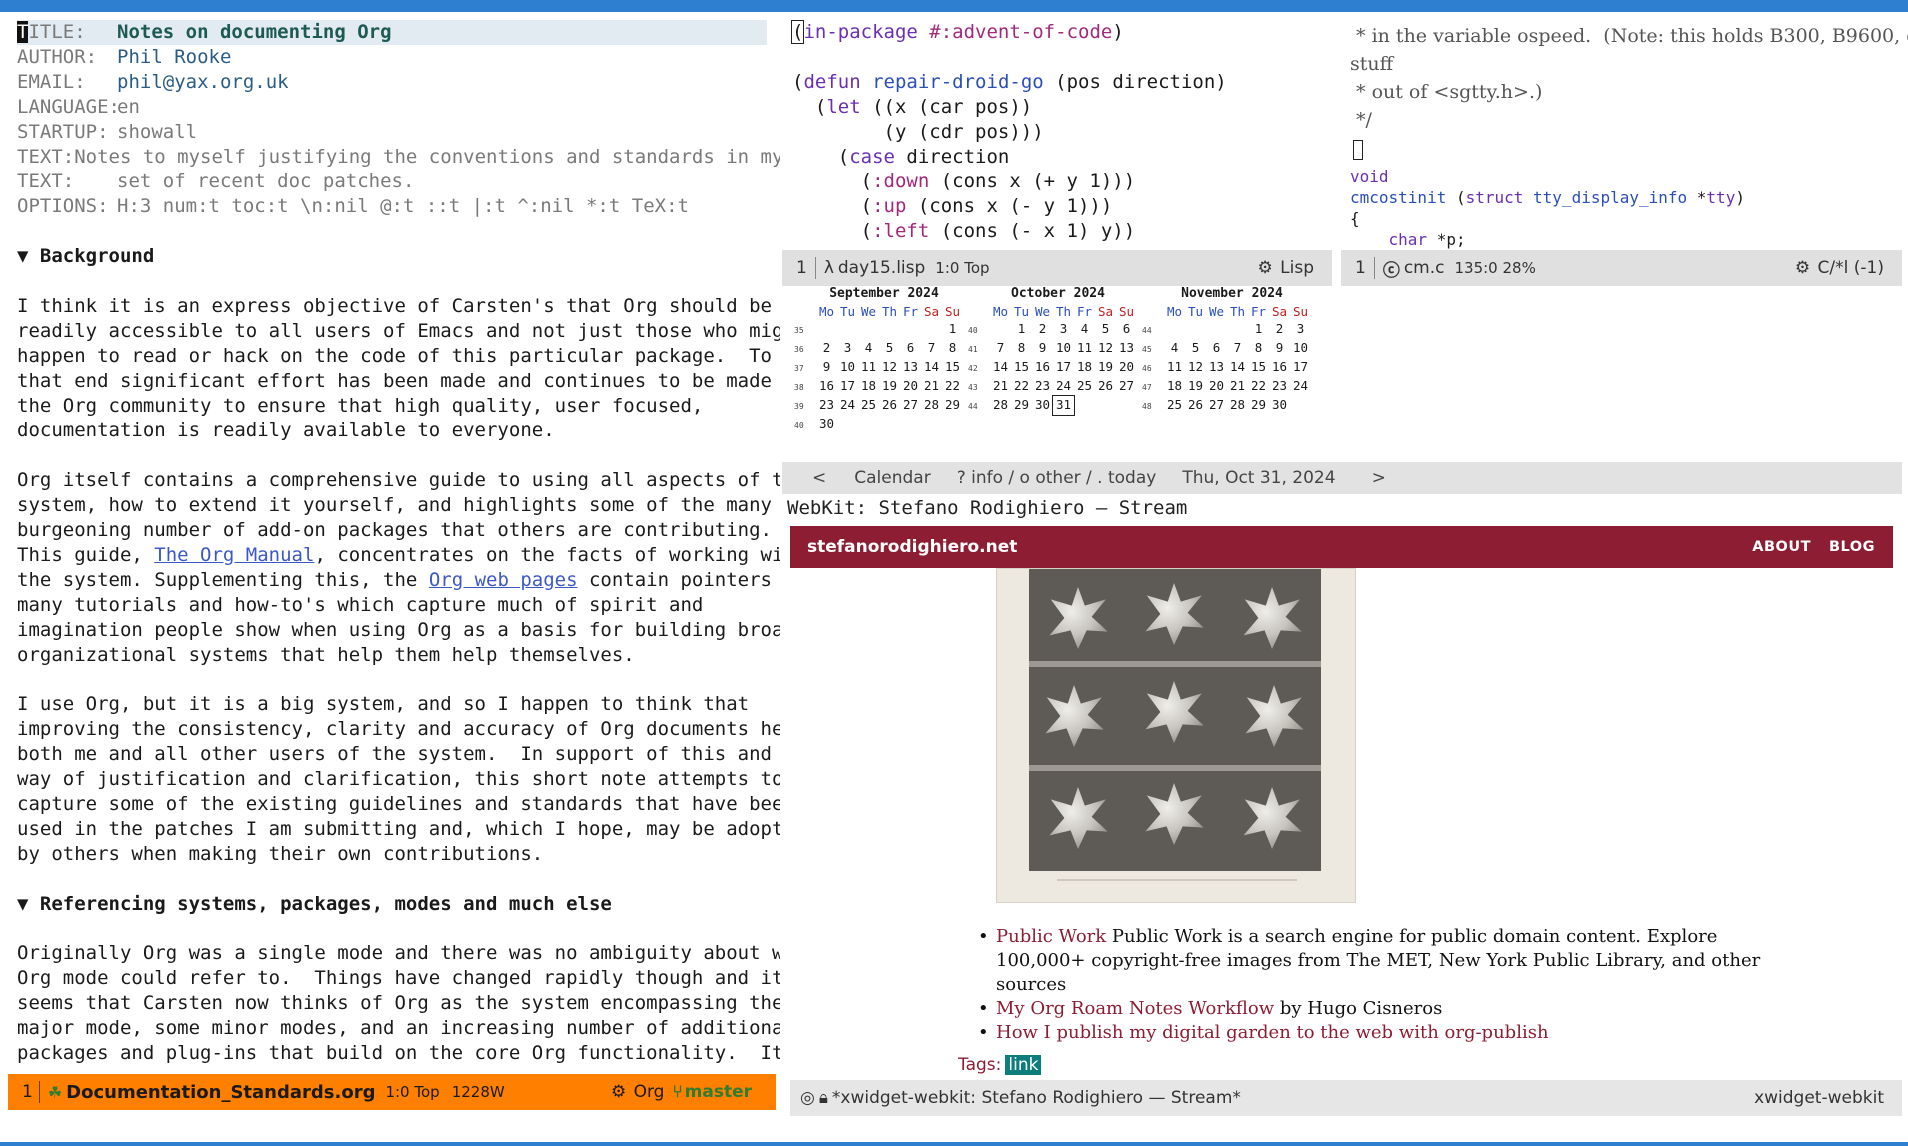 The width and height of the screenshot is (1908, 1146). I want to click on git-branch: master, so click(718, 1092).